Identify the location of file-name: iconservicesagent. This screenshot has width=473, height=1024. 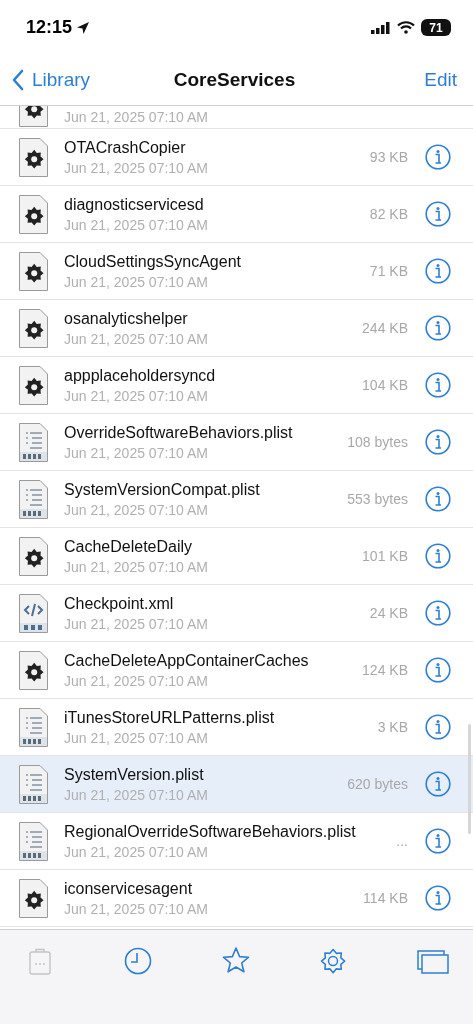
(129, 888).